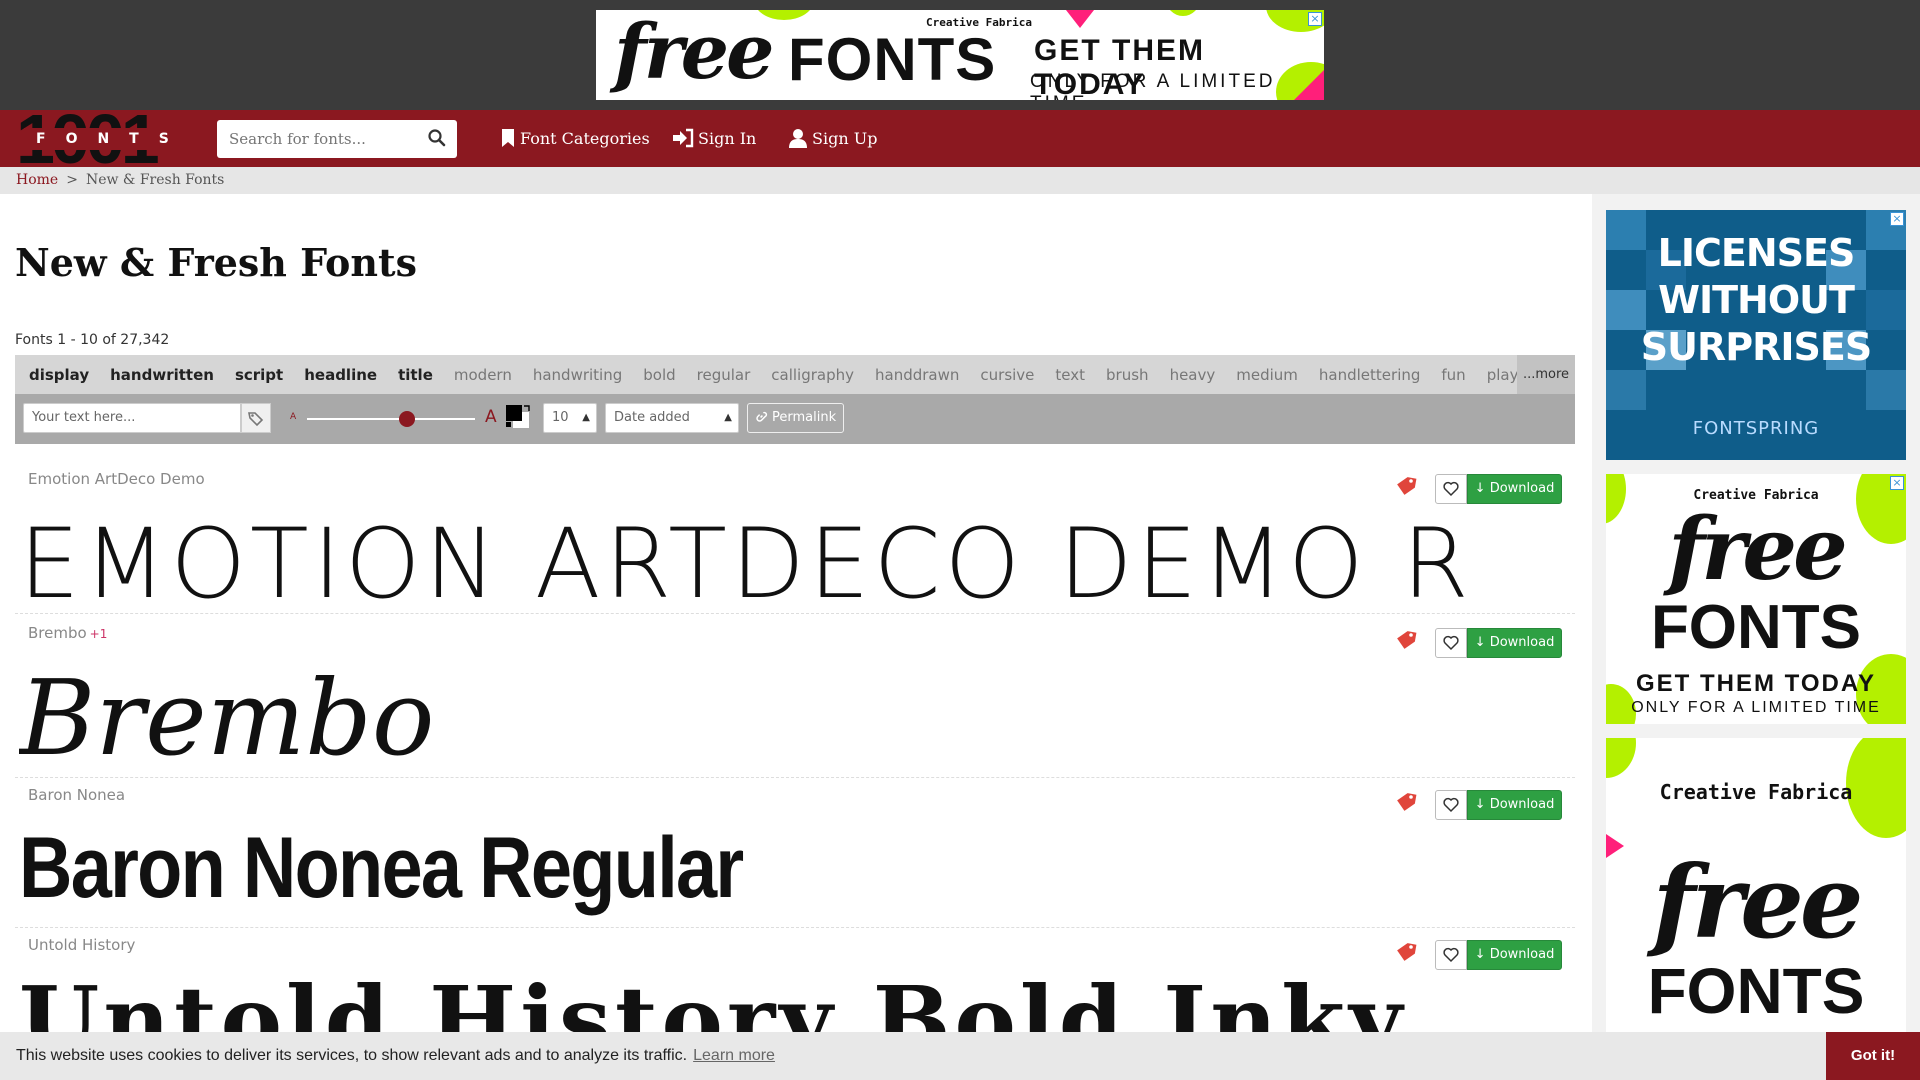 This screenshot has width=1920, height=1080. Describe the element at coordinates (1070, 375) in the screenshot. I see `tag-text: text` at that location.